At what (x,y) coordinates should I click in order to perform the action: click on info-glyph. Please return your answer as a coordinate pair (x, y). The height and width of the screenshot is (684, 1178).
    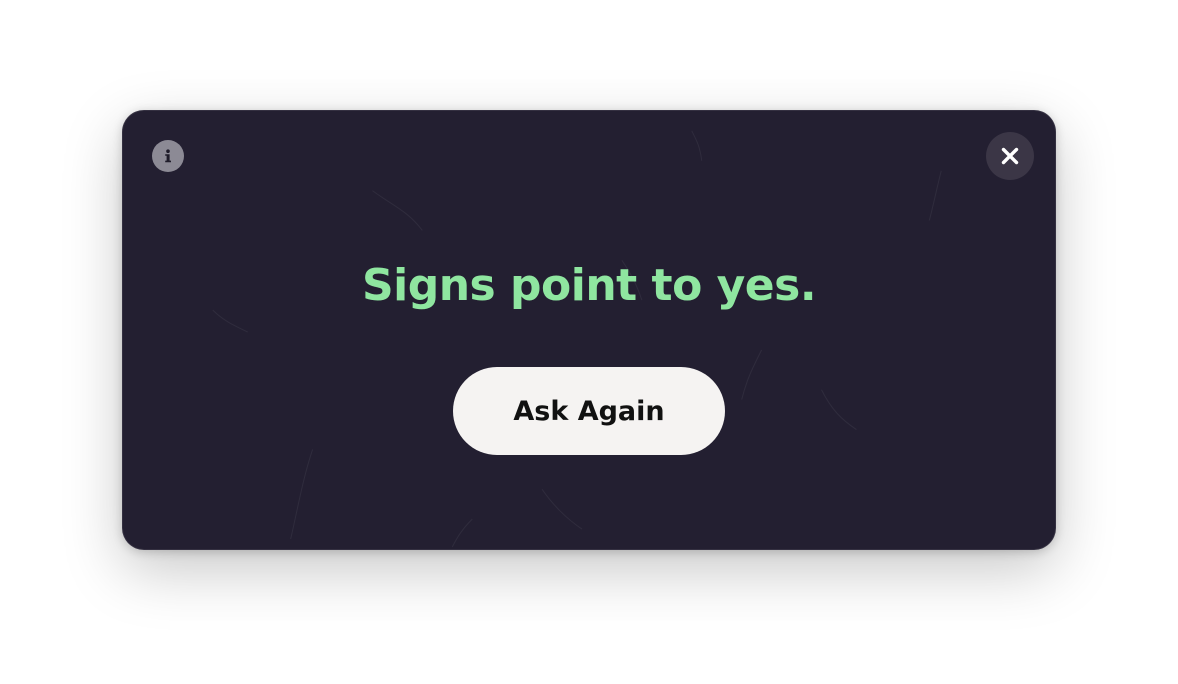
    Looking at the image, I should click on (168, 156).